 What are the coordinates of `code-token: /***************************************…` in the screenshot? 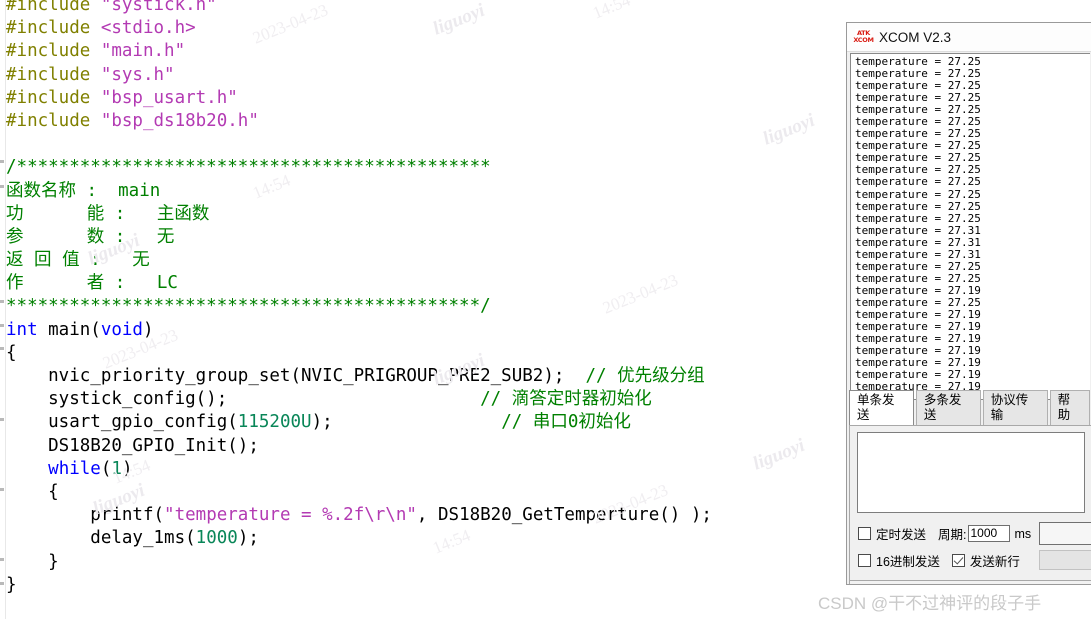 It's located at (248, 167).